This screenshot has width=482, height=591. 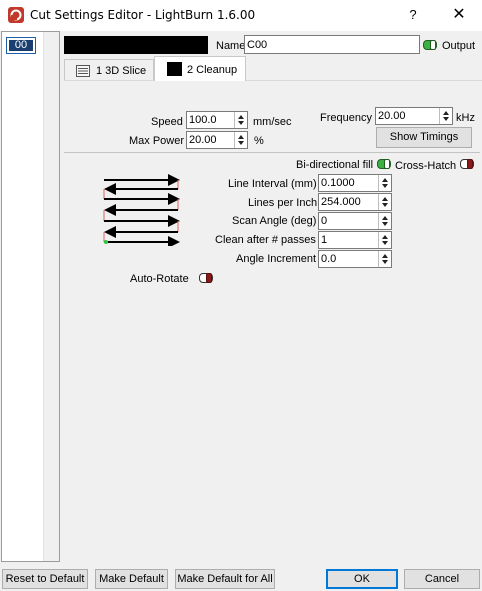 I want to click on angle-increment-spinbox: 0.0, so click(x=355, y=259).